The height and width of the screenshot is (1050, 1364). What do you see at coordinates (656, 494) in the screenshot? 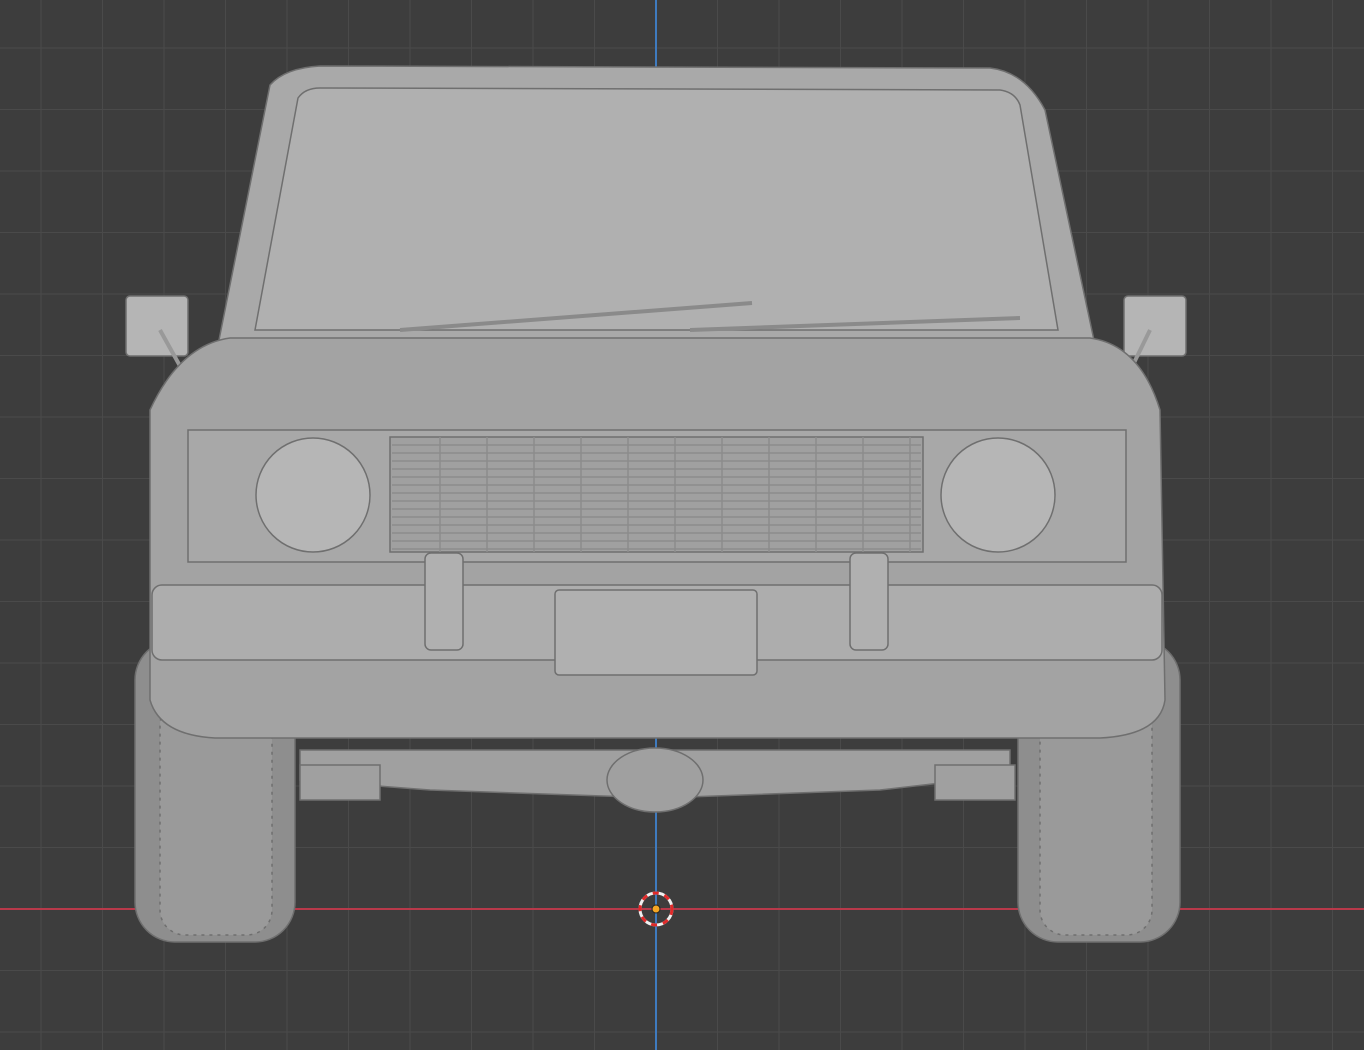
I see `grille` at bounding box center [656, 494].